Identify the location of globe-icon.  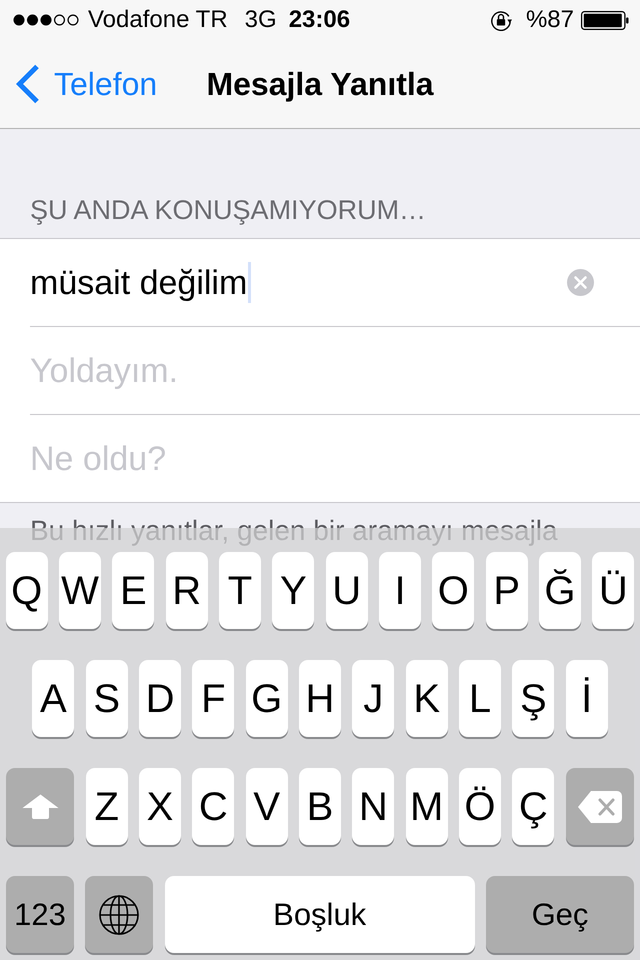
(119, 914).